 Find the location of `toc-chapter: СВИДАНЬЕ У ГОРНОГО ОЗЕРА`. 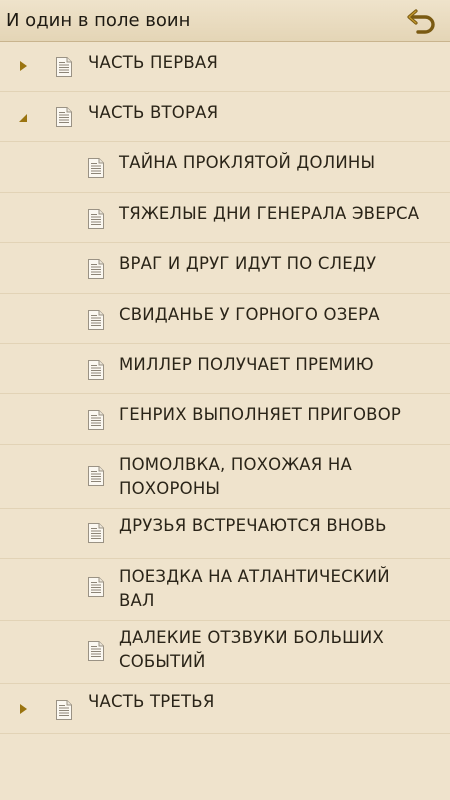

toc-chapter: СВИДАНЬЕ У ГОРНОГО ОЗЕРА is located at coordinates (225, 319).